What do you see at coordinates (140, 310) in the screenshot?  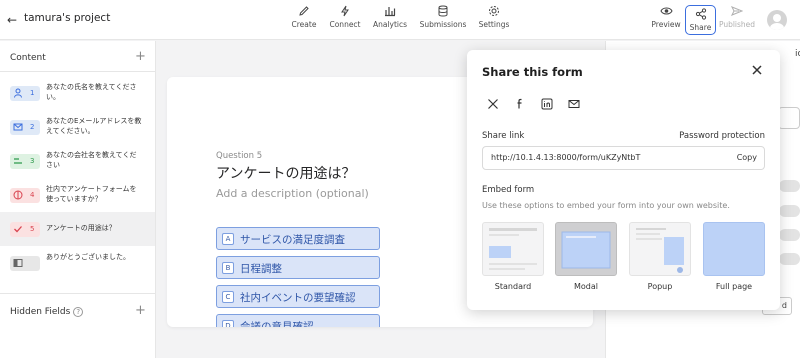 I see `add-hidden-field-plus-icon: +` at bounding box center [140, 310].